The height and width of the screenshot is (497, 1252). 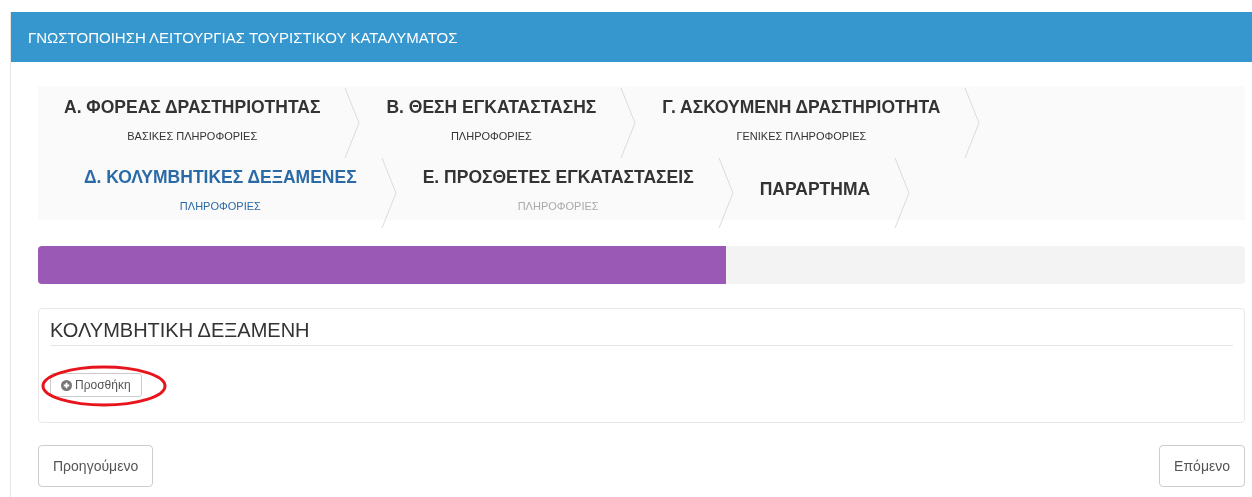 I want to click on plus-circle-icon, so click(x=66, y=385).